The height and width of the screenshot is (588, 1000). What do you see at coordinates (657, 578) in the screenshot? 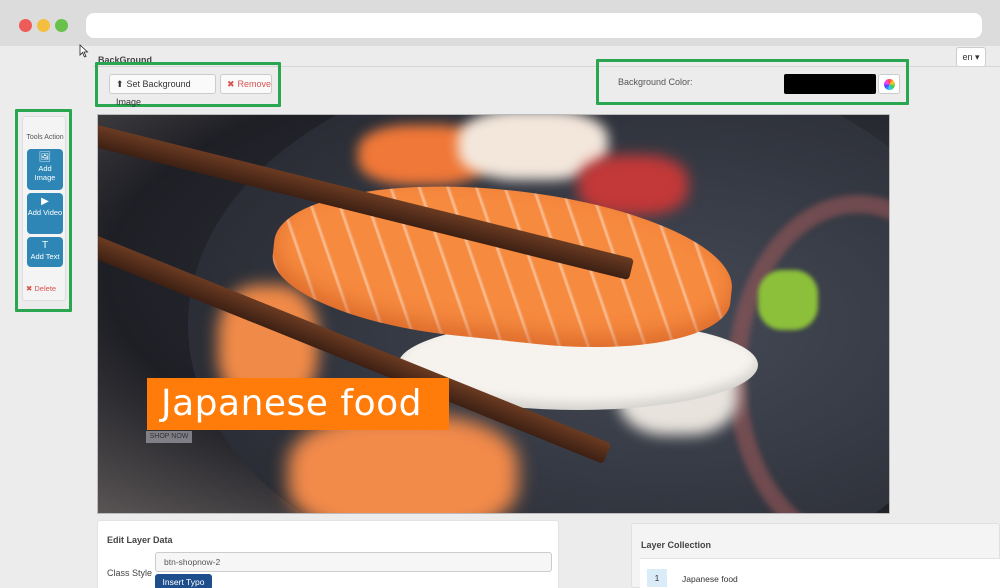
I see `layer-index: 1` at bounding box center [657, 578].